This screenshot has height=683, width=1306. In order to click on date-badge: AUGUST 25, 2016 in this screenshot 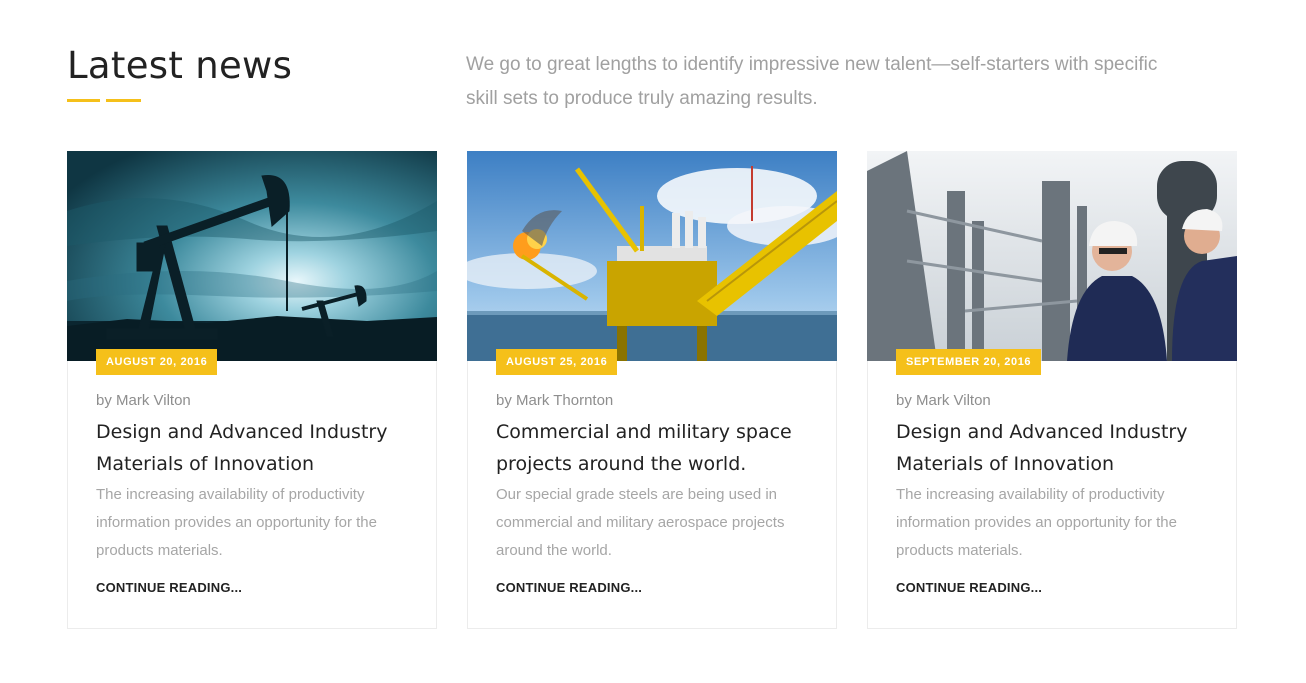, I will do `click(557, 362)`.